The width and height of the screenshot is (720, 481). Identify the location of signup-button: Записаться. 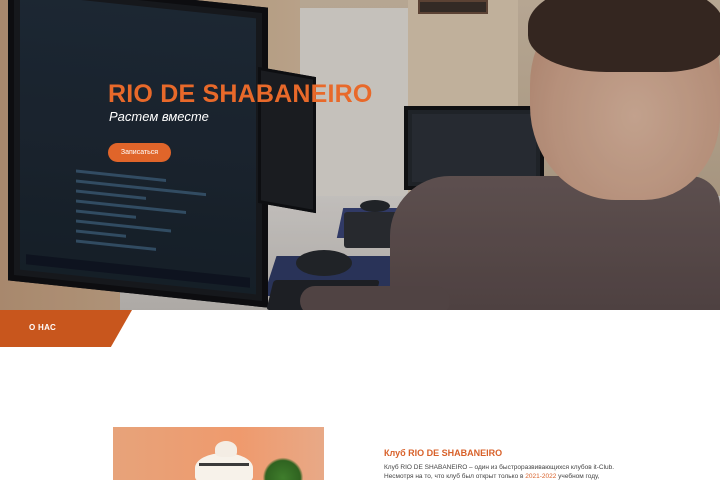
(139, 152).